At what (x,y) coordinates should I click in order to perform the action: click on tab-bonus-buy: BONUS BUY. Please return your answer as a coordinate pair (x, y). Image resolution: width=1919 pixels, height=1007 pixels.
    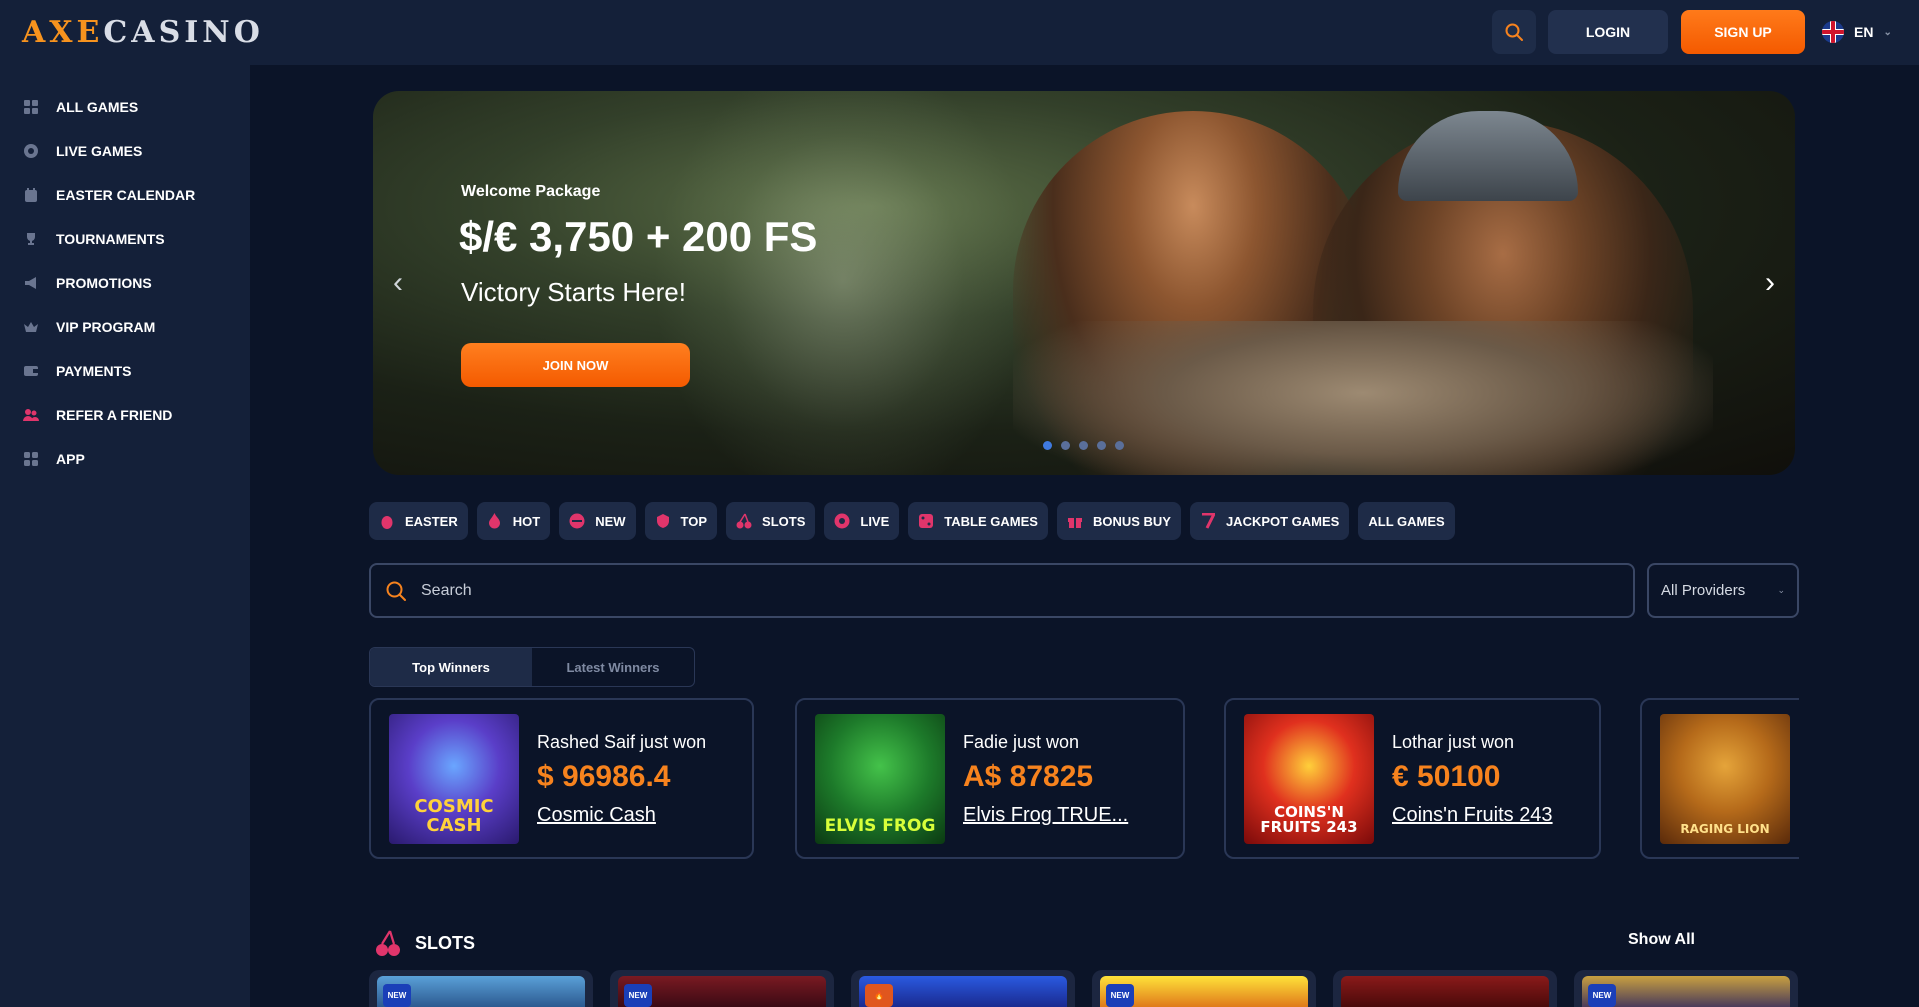
    Looking at the image, I should click on (1118, 521).